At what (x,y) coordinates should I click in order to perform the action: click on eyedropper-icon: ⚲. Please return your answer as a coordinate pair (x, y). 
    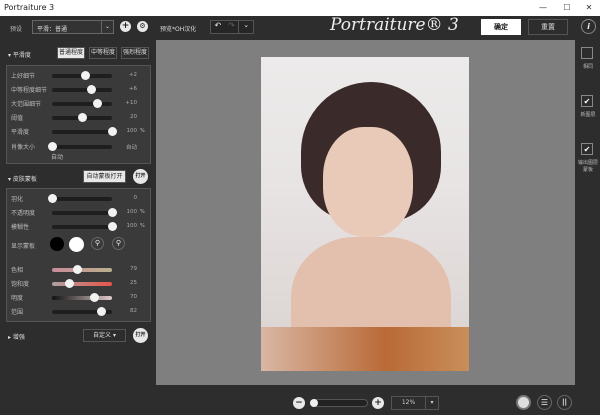
    Looking at the image, I should click on (97, 243).